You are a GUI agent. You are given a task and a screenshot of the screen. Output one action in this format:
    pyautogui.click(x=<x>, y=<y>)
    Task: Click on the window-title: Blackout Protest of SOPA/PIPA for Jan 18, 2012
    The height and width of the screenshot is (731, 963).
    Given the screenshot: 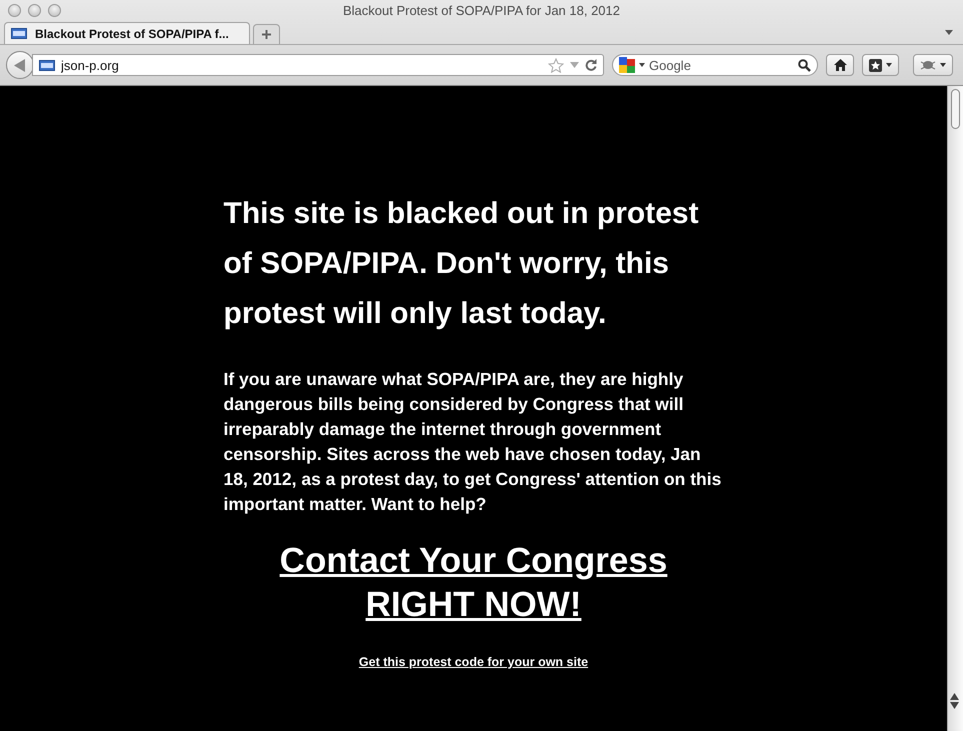 What is the action you would take?
    pyautogui.click(x=481, y=10)
    